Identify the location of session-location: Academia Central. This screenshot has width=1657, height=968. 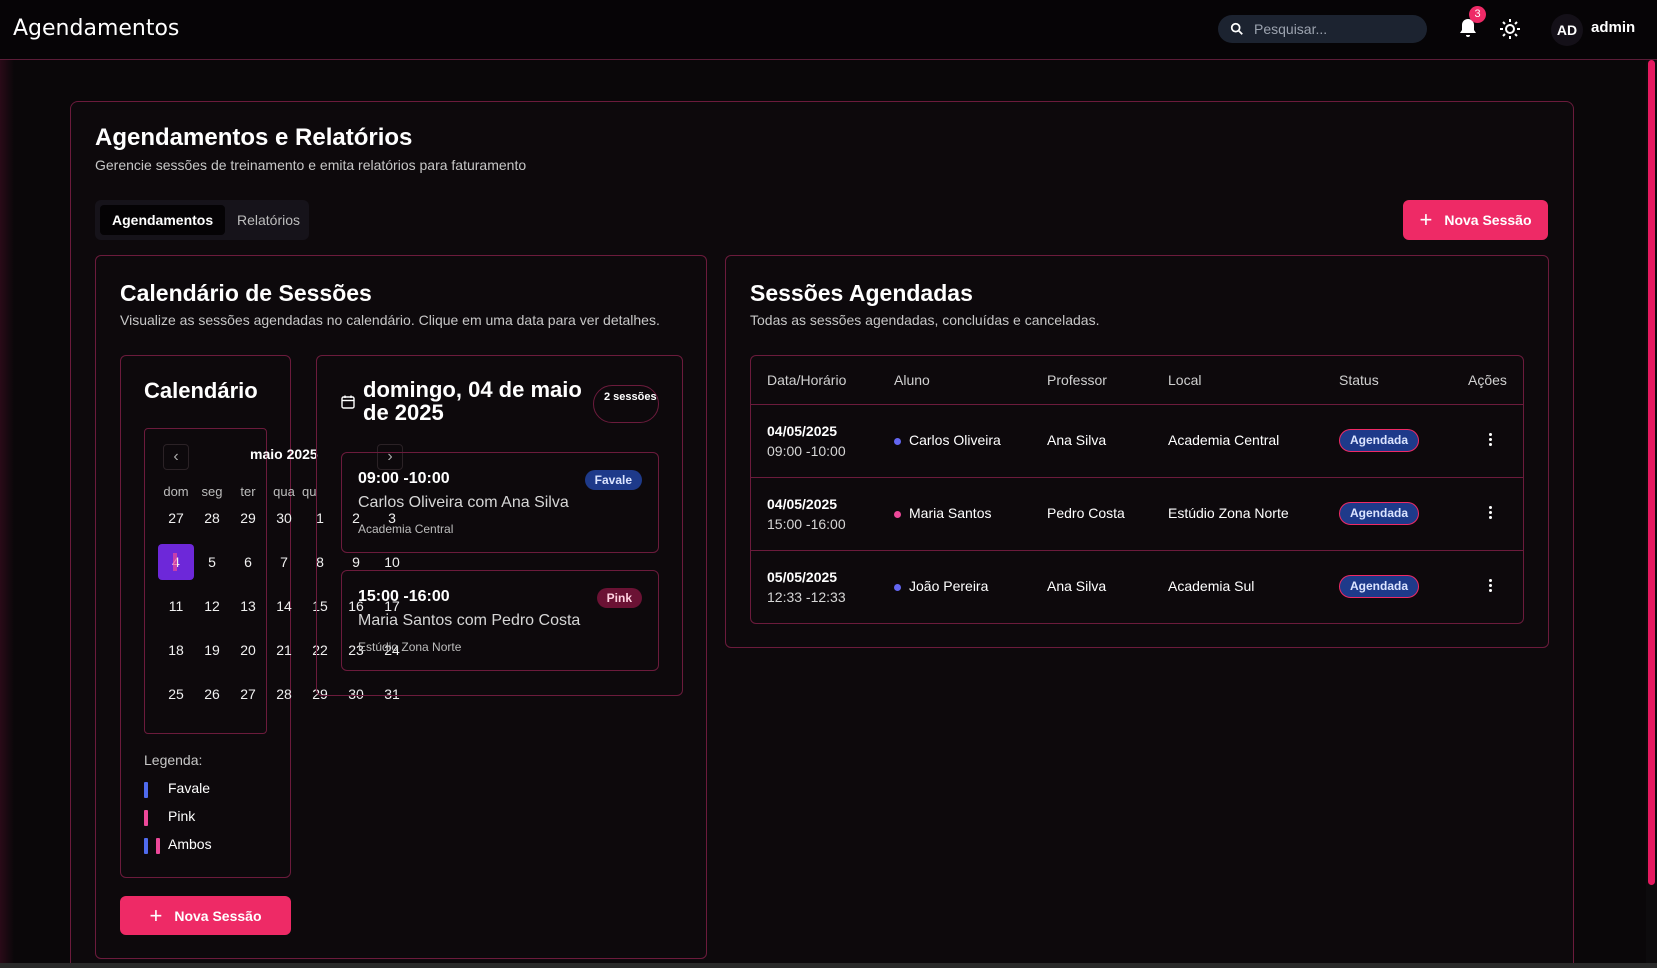
(406, 529).